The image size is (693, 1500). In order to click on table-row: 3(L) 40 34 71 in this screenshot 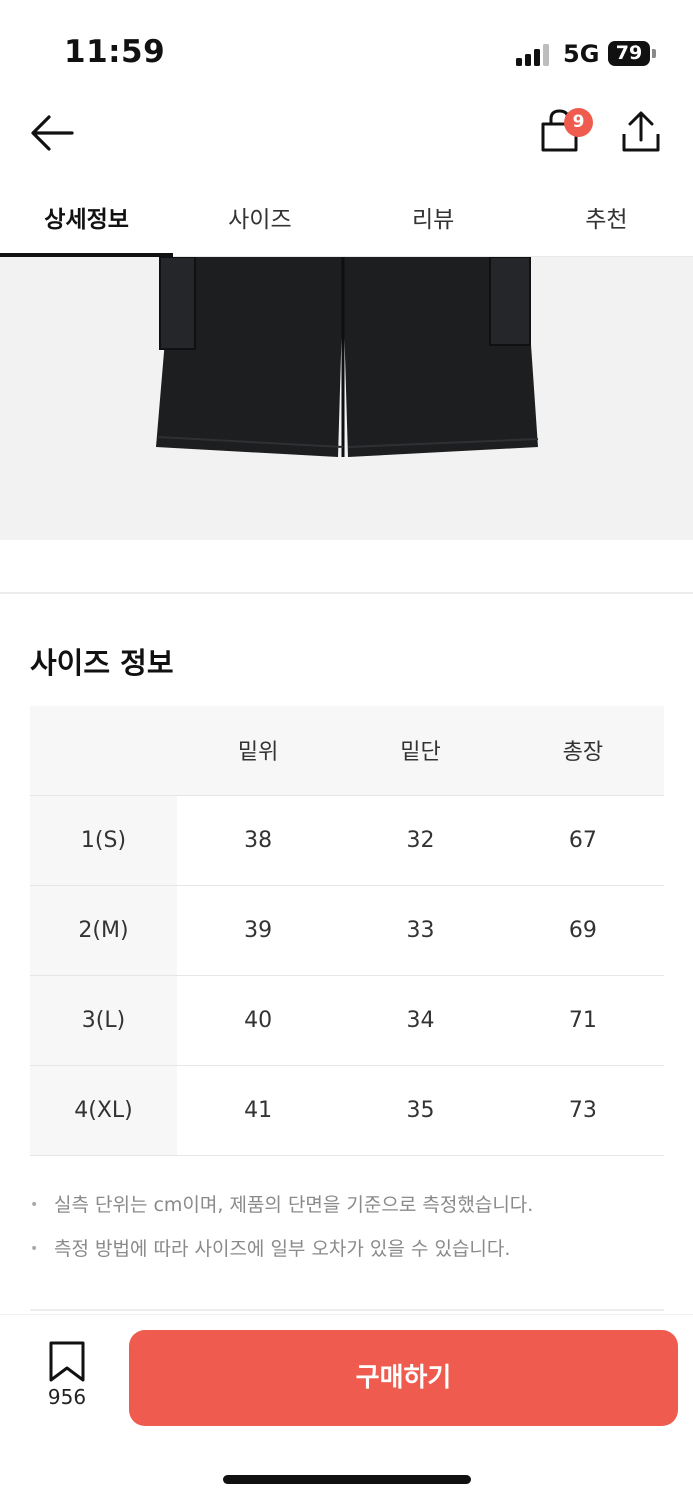, I will do `click(347, 1020)`.